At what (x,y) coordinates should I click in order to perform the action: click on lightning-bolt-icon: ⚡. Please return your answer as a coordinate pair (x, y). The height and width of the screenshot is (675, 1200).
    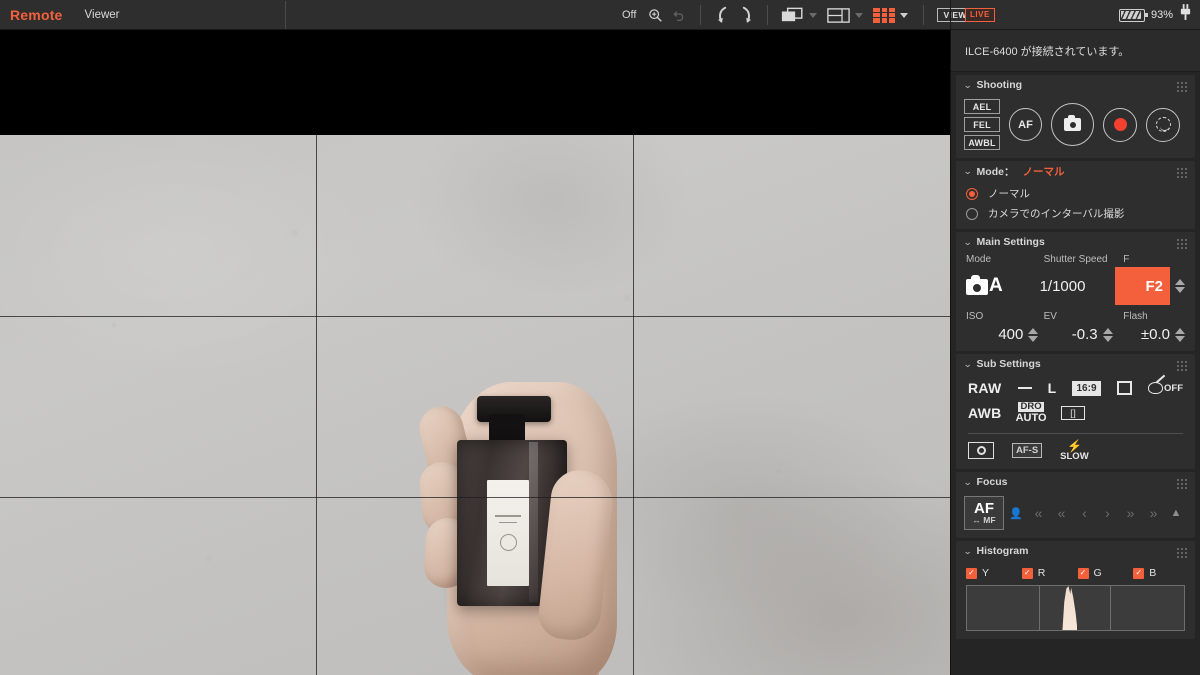
    Looking at the image, I should click on (1074, 445).